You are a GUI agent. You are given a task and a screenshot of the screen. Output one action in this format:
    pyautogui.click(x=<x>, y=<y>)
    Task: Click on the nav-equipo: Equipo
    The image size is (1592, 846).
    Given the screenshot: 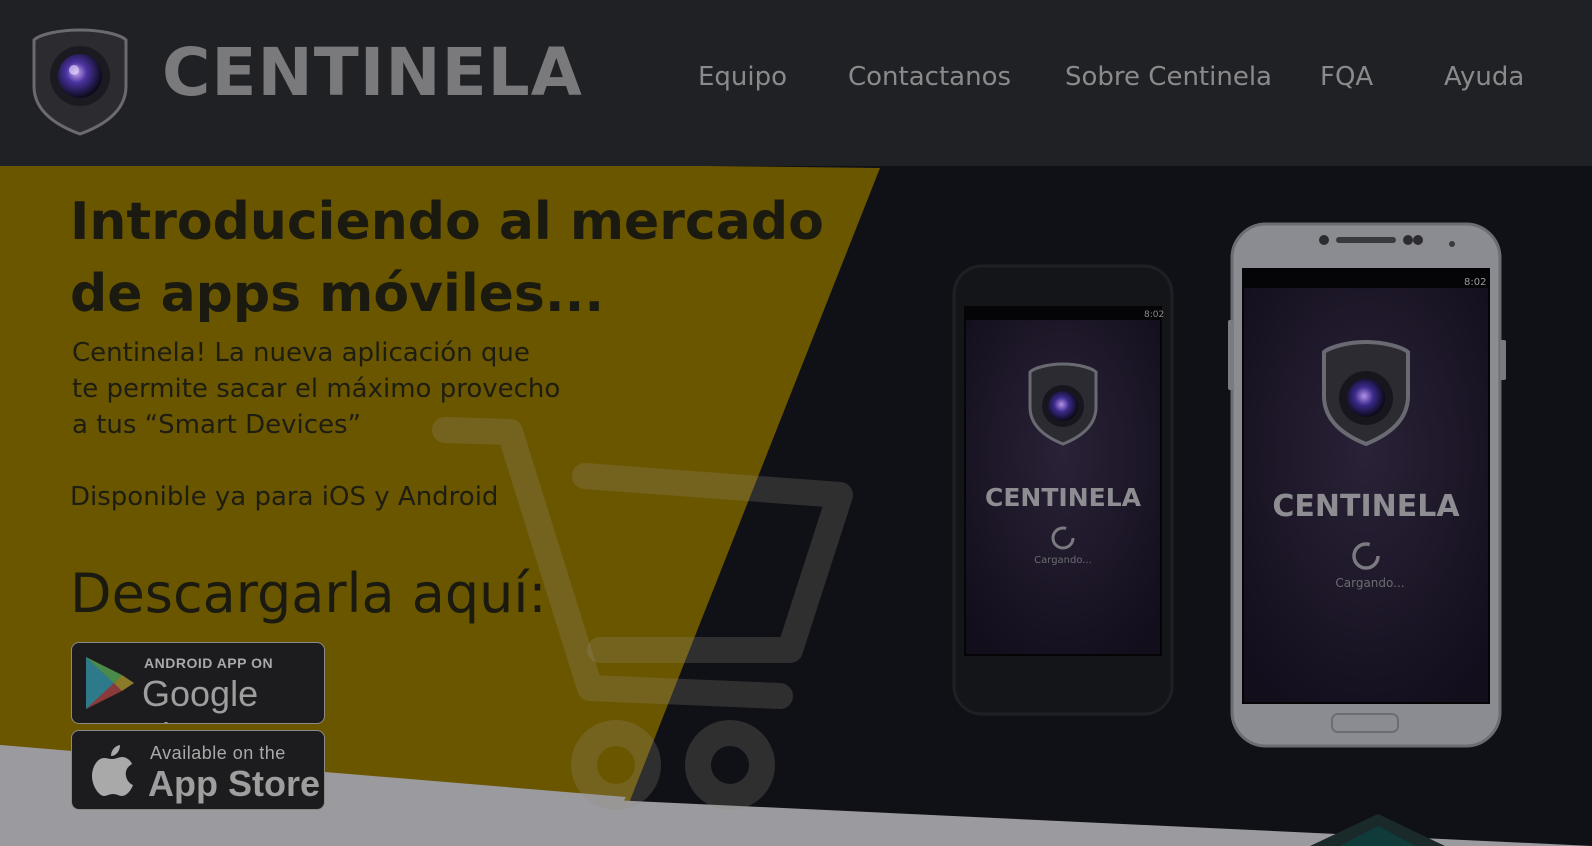 What is the action you would take?
    pyautogui.click(x=742, y=77)
    